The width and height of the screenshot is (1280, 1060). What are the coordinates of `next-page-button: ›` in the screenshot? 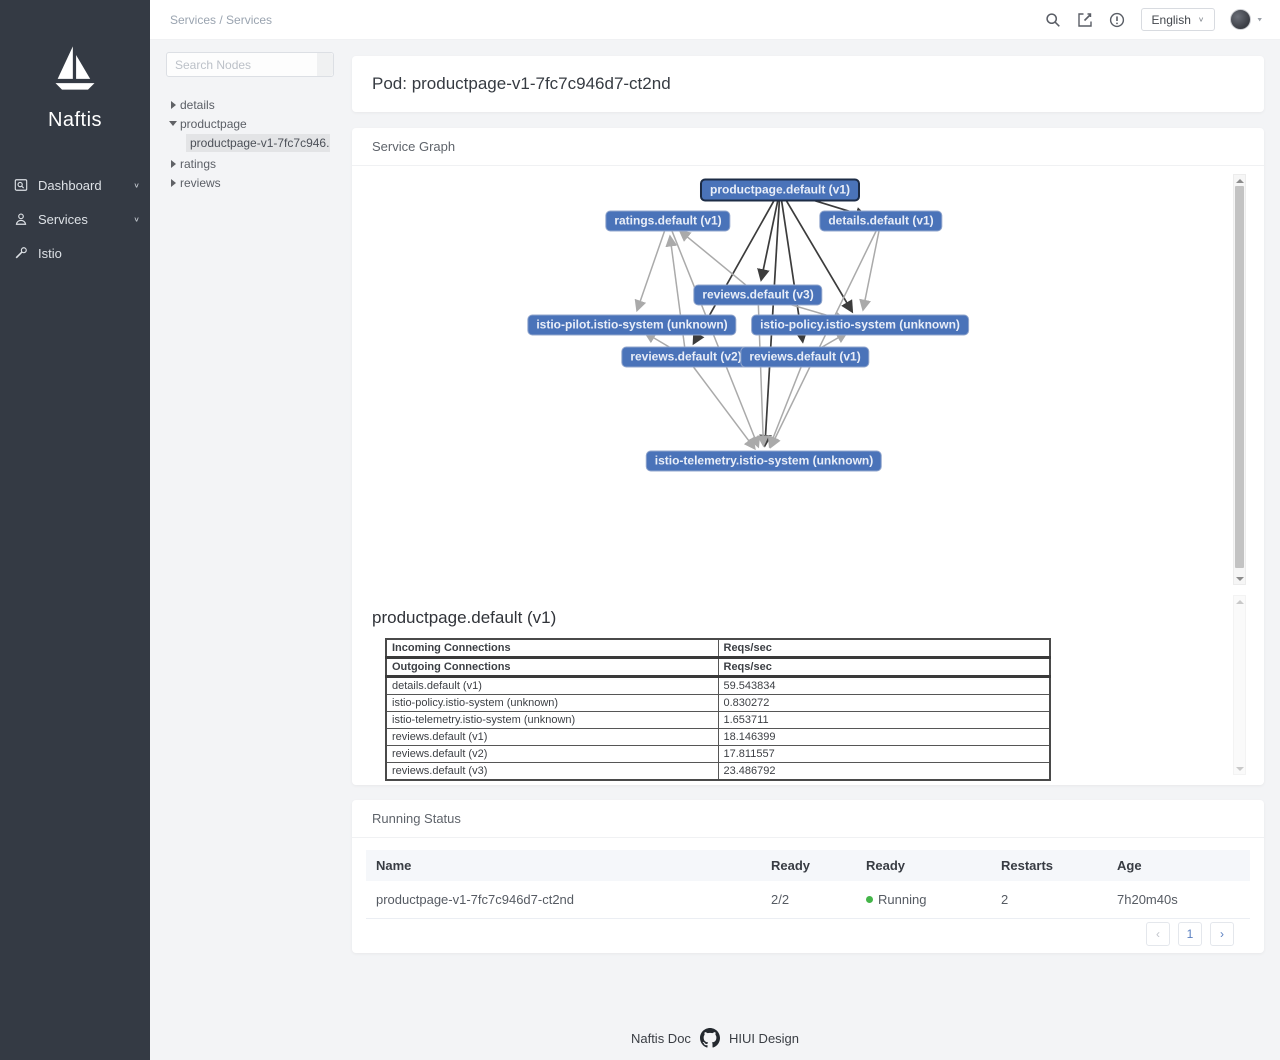 It's located at (1222, 934).